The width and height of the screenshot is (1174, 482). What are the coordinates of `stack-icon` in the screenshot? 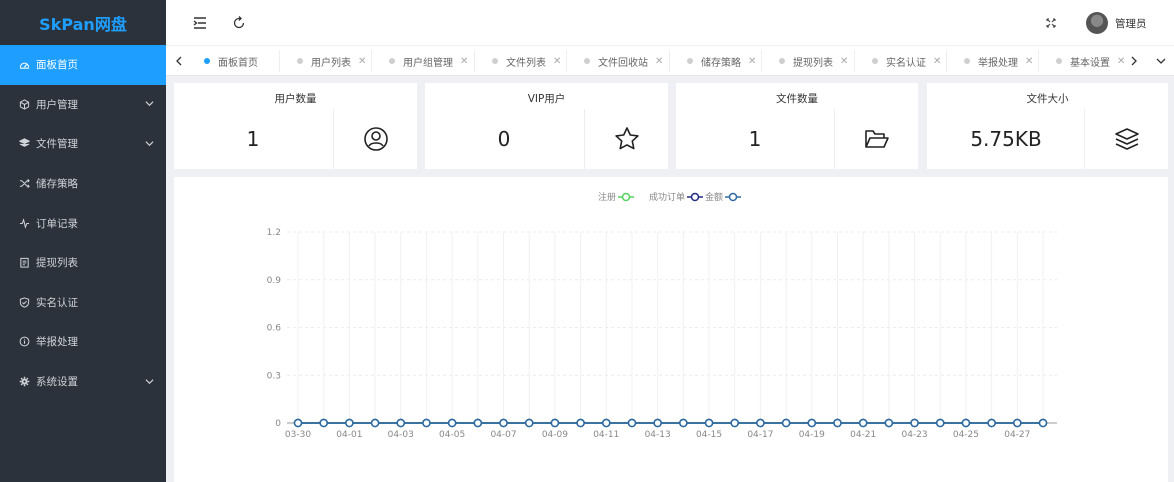 It's located at (1126, 139).